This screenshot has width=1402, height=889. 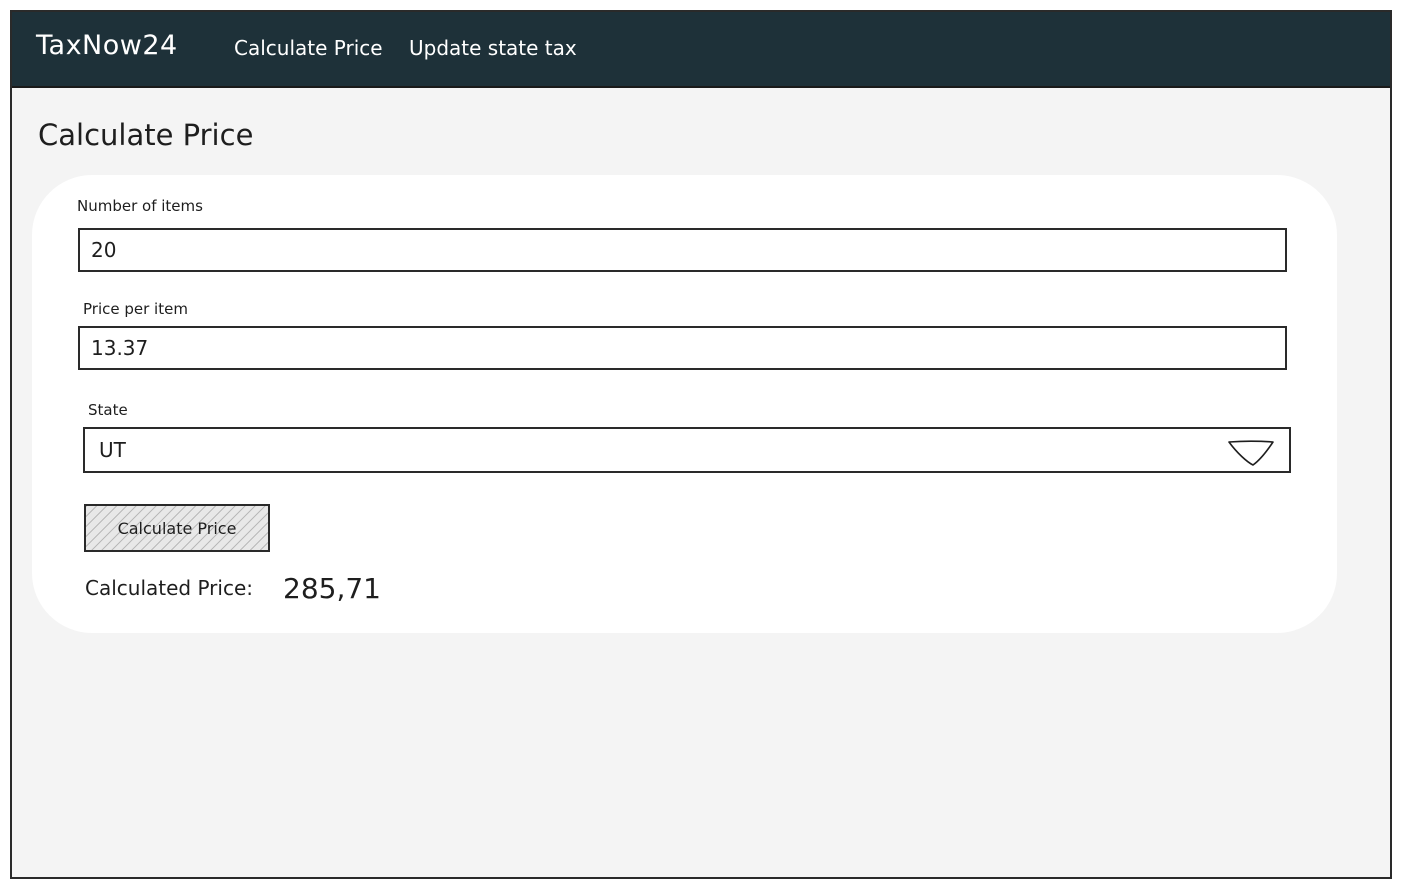 What do you see at coordinates (169, 588) in the screenshot?
I see `calculated-price-label: Calculated Price:` at bounding box center [169, 588].